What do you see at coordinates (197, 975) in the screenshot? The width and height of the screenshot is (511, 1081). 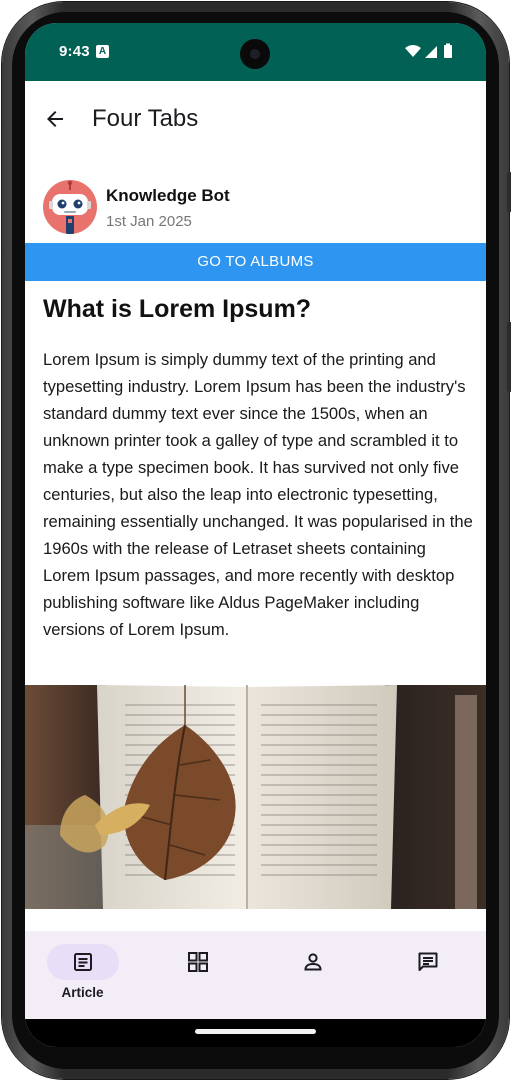 I see `tab-albums` at bounding box center [197, 975].